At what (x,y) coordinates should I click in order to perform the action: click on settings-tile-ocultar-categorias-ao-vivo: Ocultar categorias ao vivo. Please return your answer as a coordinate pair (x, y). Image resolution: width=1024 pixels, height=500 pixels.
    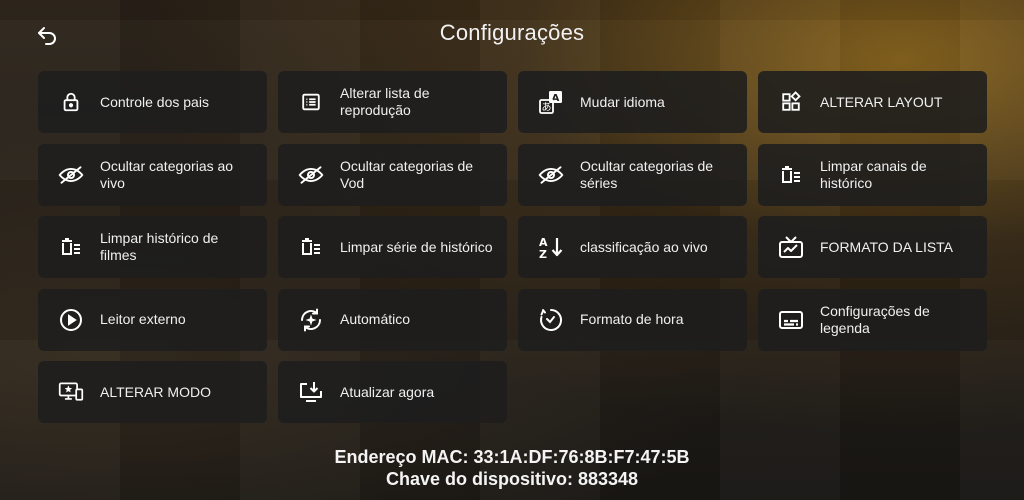
    Looking at the image, I should click on (152, 174).